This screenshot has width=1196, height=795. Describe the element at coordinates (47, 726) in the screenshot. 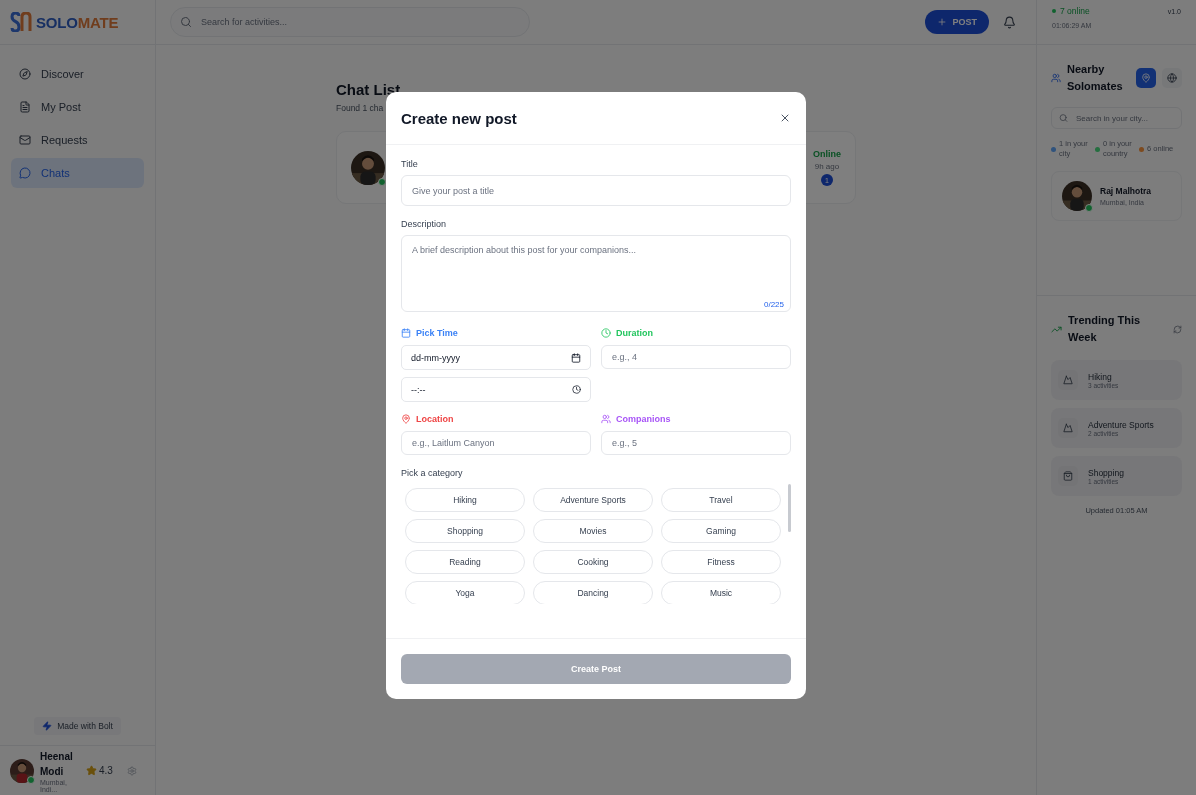

I see `lightning-icon` at that location.